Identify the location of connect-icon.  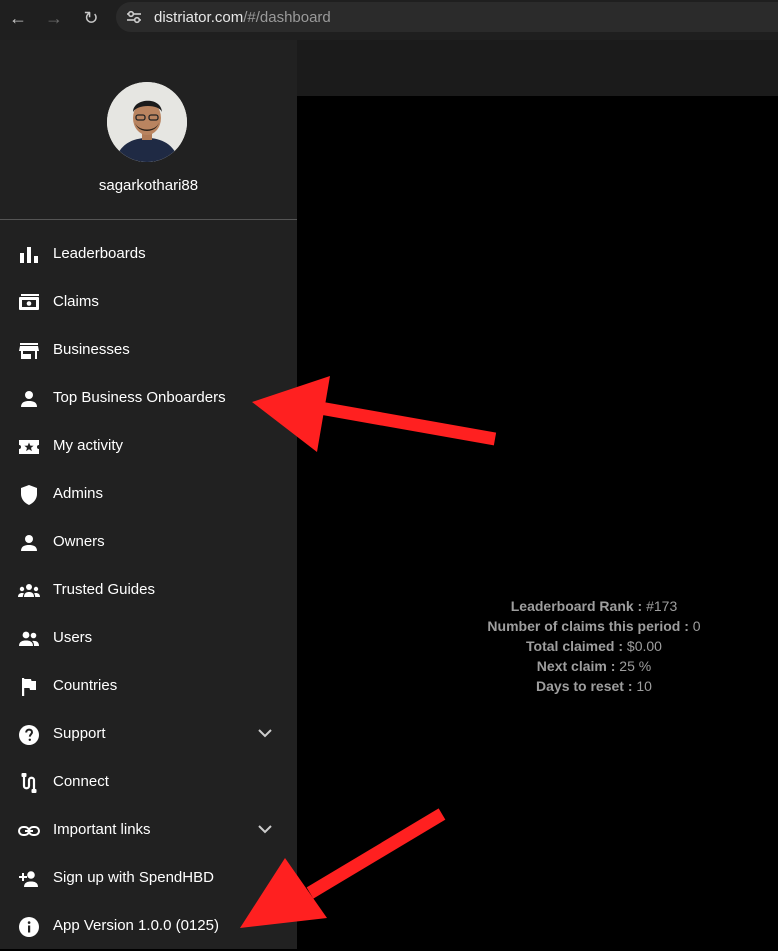
(29, 783).